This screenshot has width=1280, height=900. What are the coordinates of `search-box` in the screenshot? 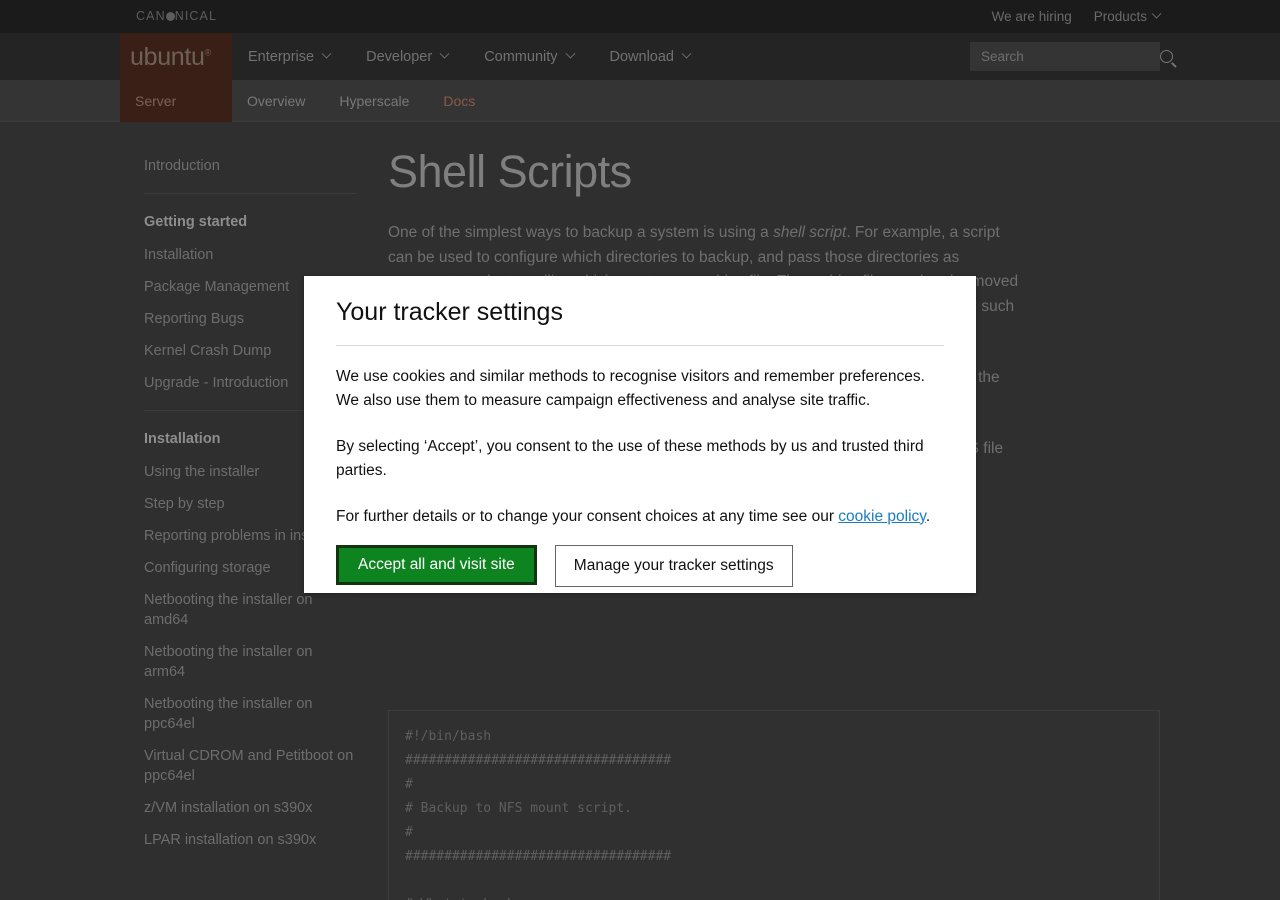 It's located at (1071, 56).